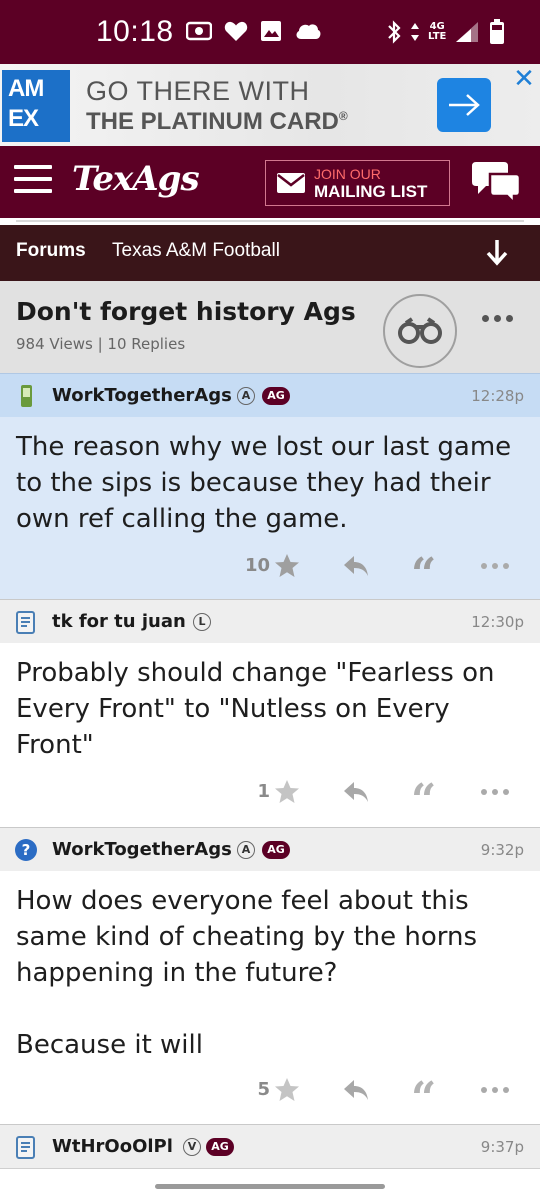  What do you see at coordinates (196, 251) in the screenshot?
I see `breadcrumb-section: Texas A&M Football` at bounding box center [196, 251].